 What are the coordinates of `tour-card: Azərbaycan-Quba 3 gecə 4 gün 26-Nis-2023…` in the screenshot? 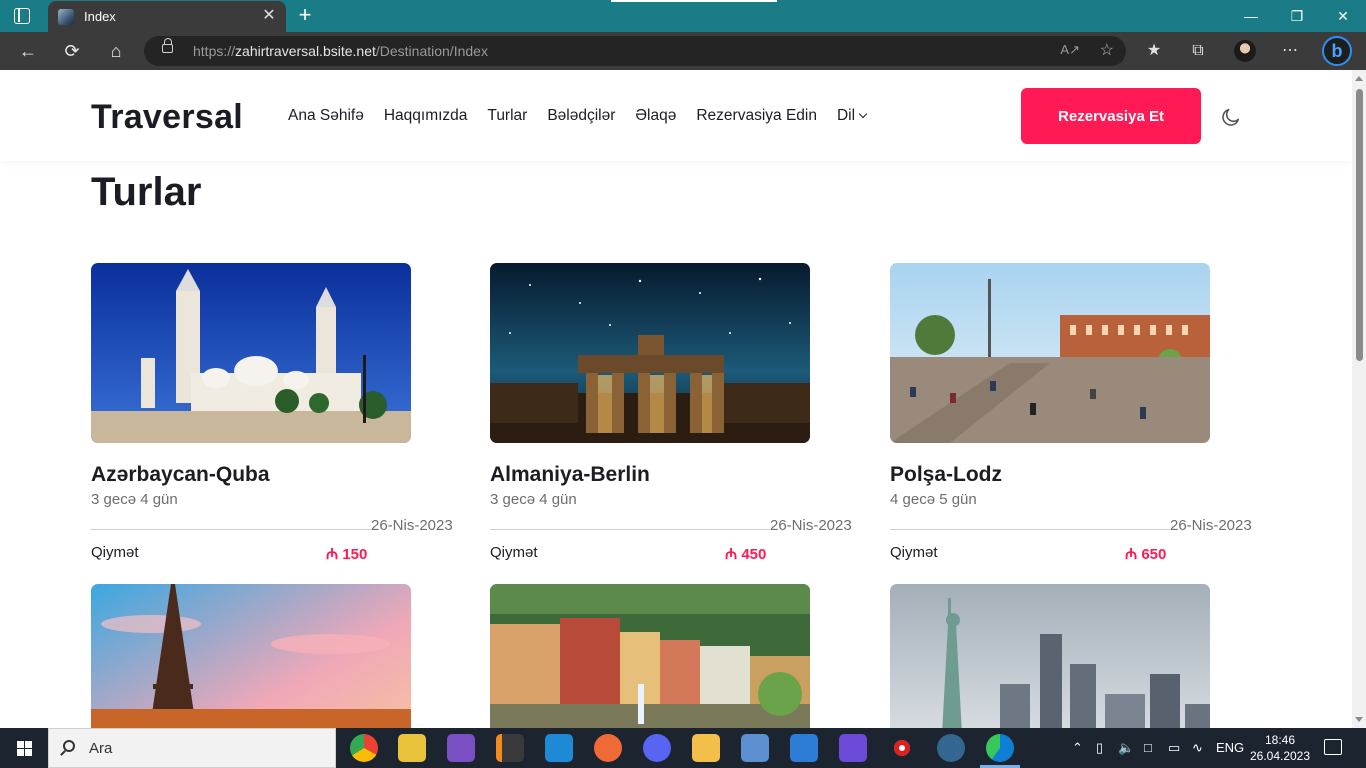 It's located at (277, 413).